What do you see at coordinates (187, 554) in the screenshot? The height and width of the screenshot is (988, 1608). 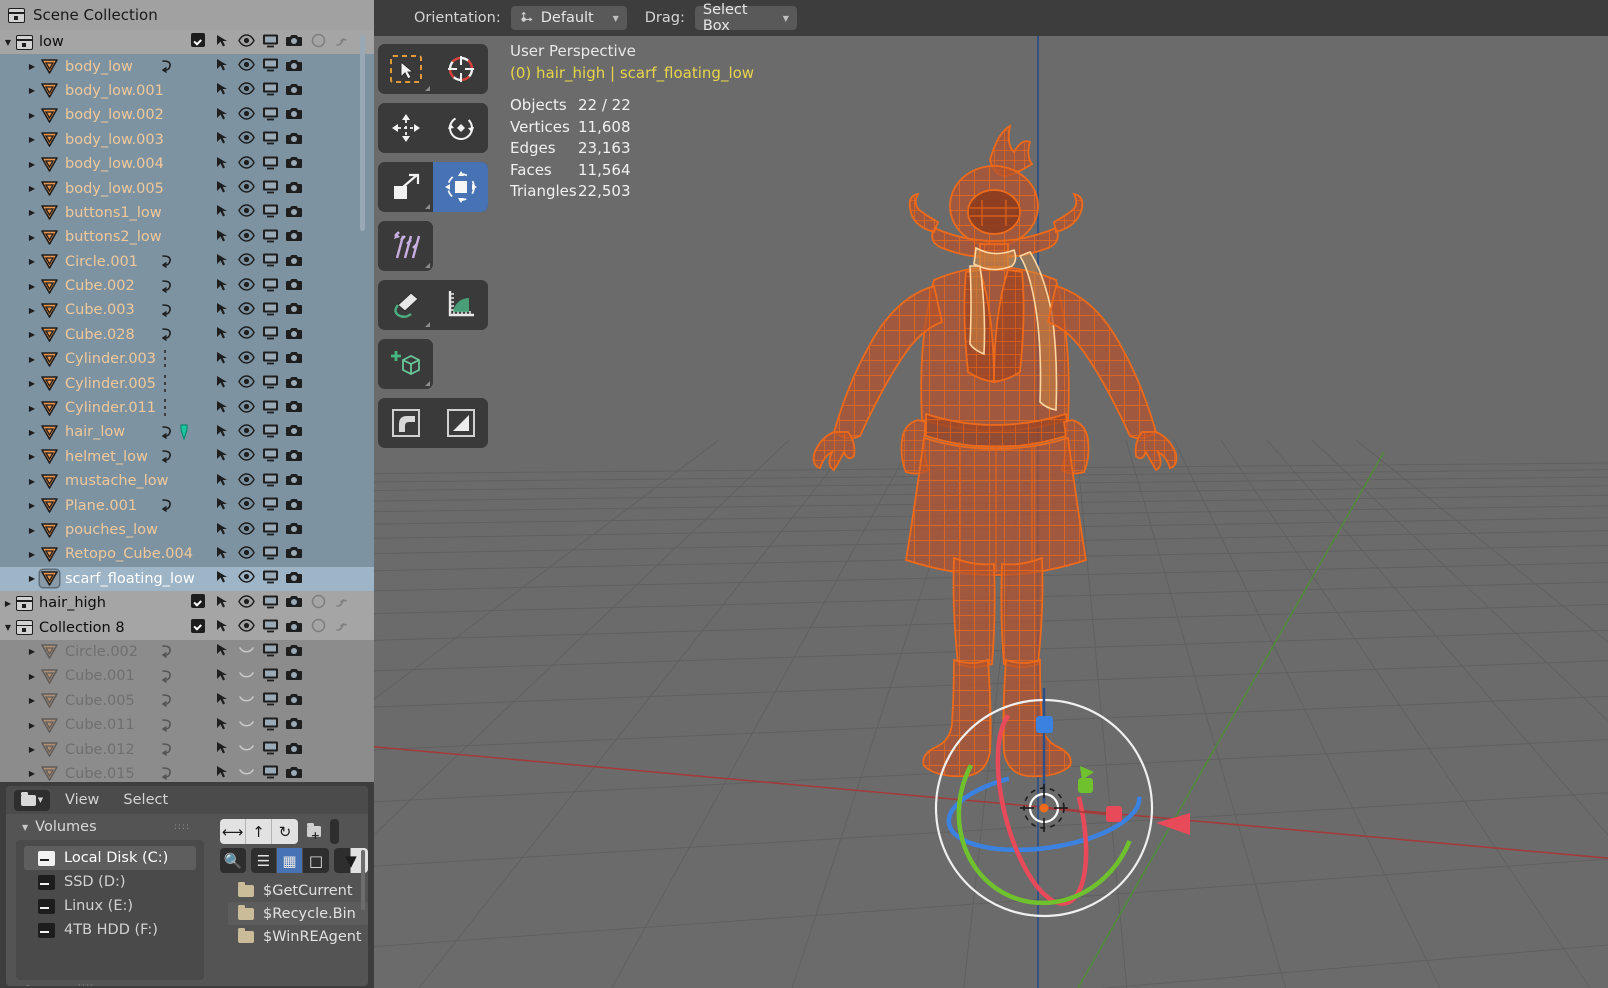 I see `outliner-object-row: Retopo_Cube.004` at bounding box center [187, 554].